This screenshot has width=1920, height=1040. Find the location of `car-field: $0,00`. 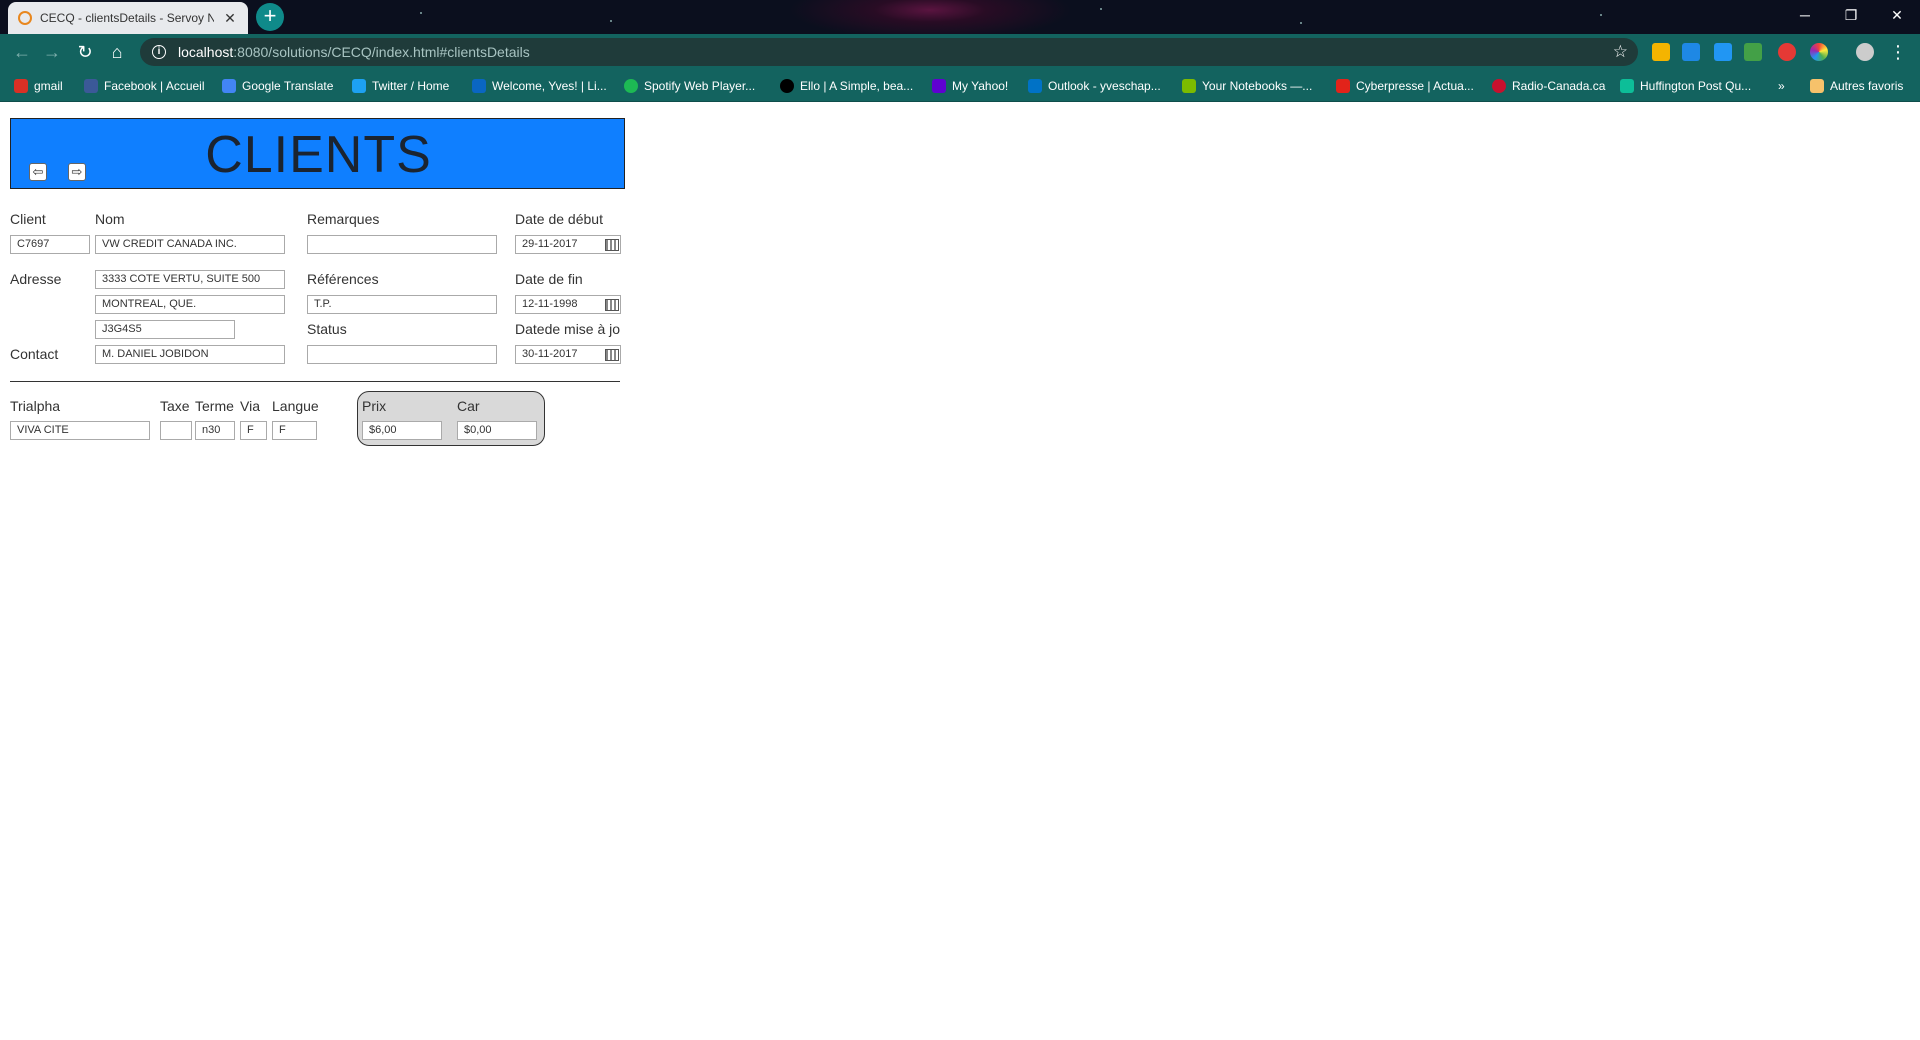

car-field: $0,00 is located at coordinates (497, 430).